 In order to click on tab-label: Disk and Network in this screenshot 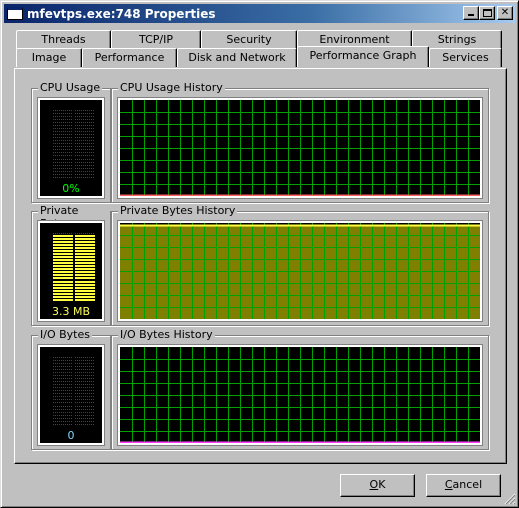, I will do `click(237, 57)`.